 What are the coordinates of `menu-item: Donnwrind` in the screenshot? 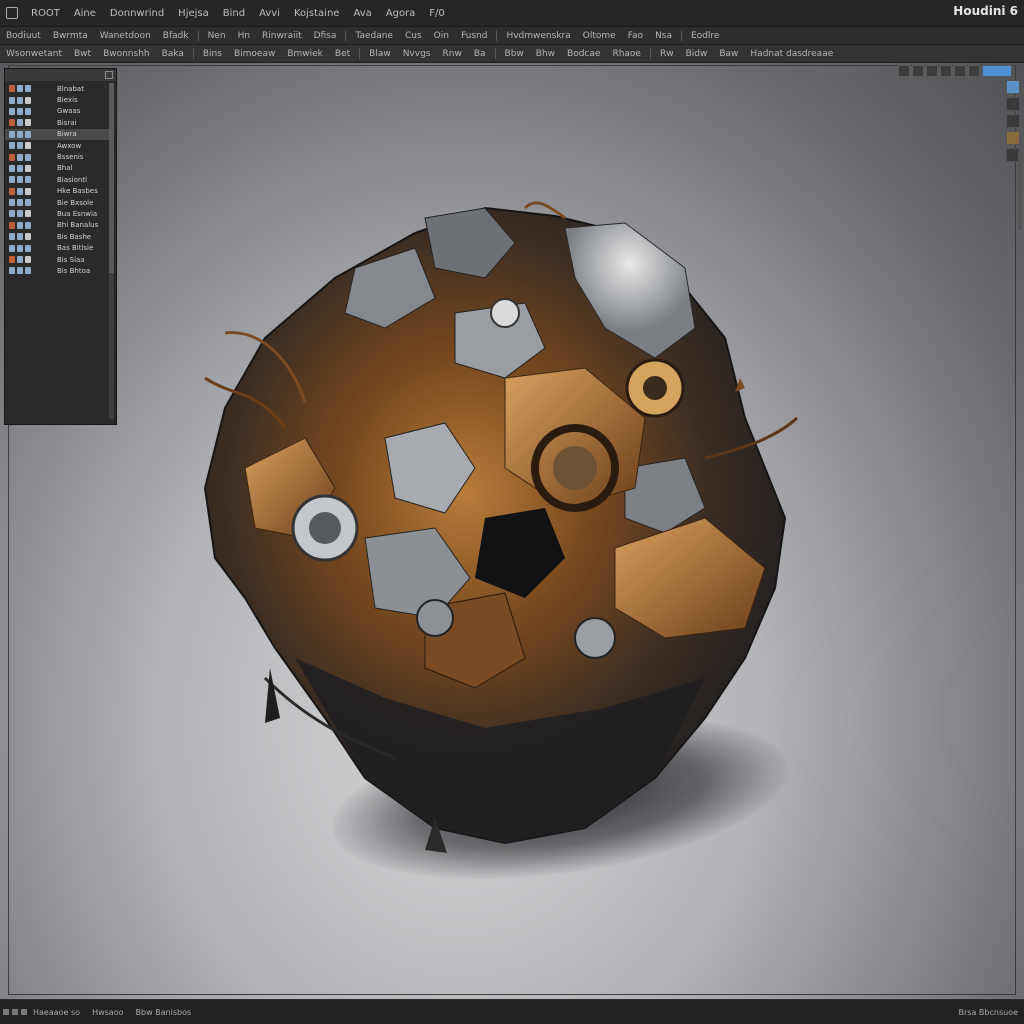 It's located at (137, 13).